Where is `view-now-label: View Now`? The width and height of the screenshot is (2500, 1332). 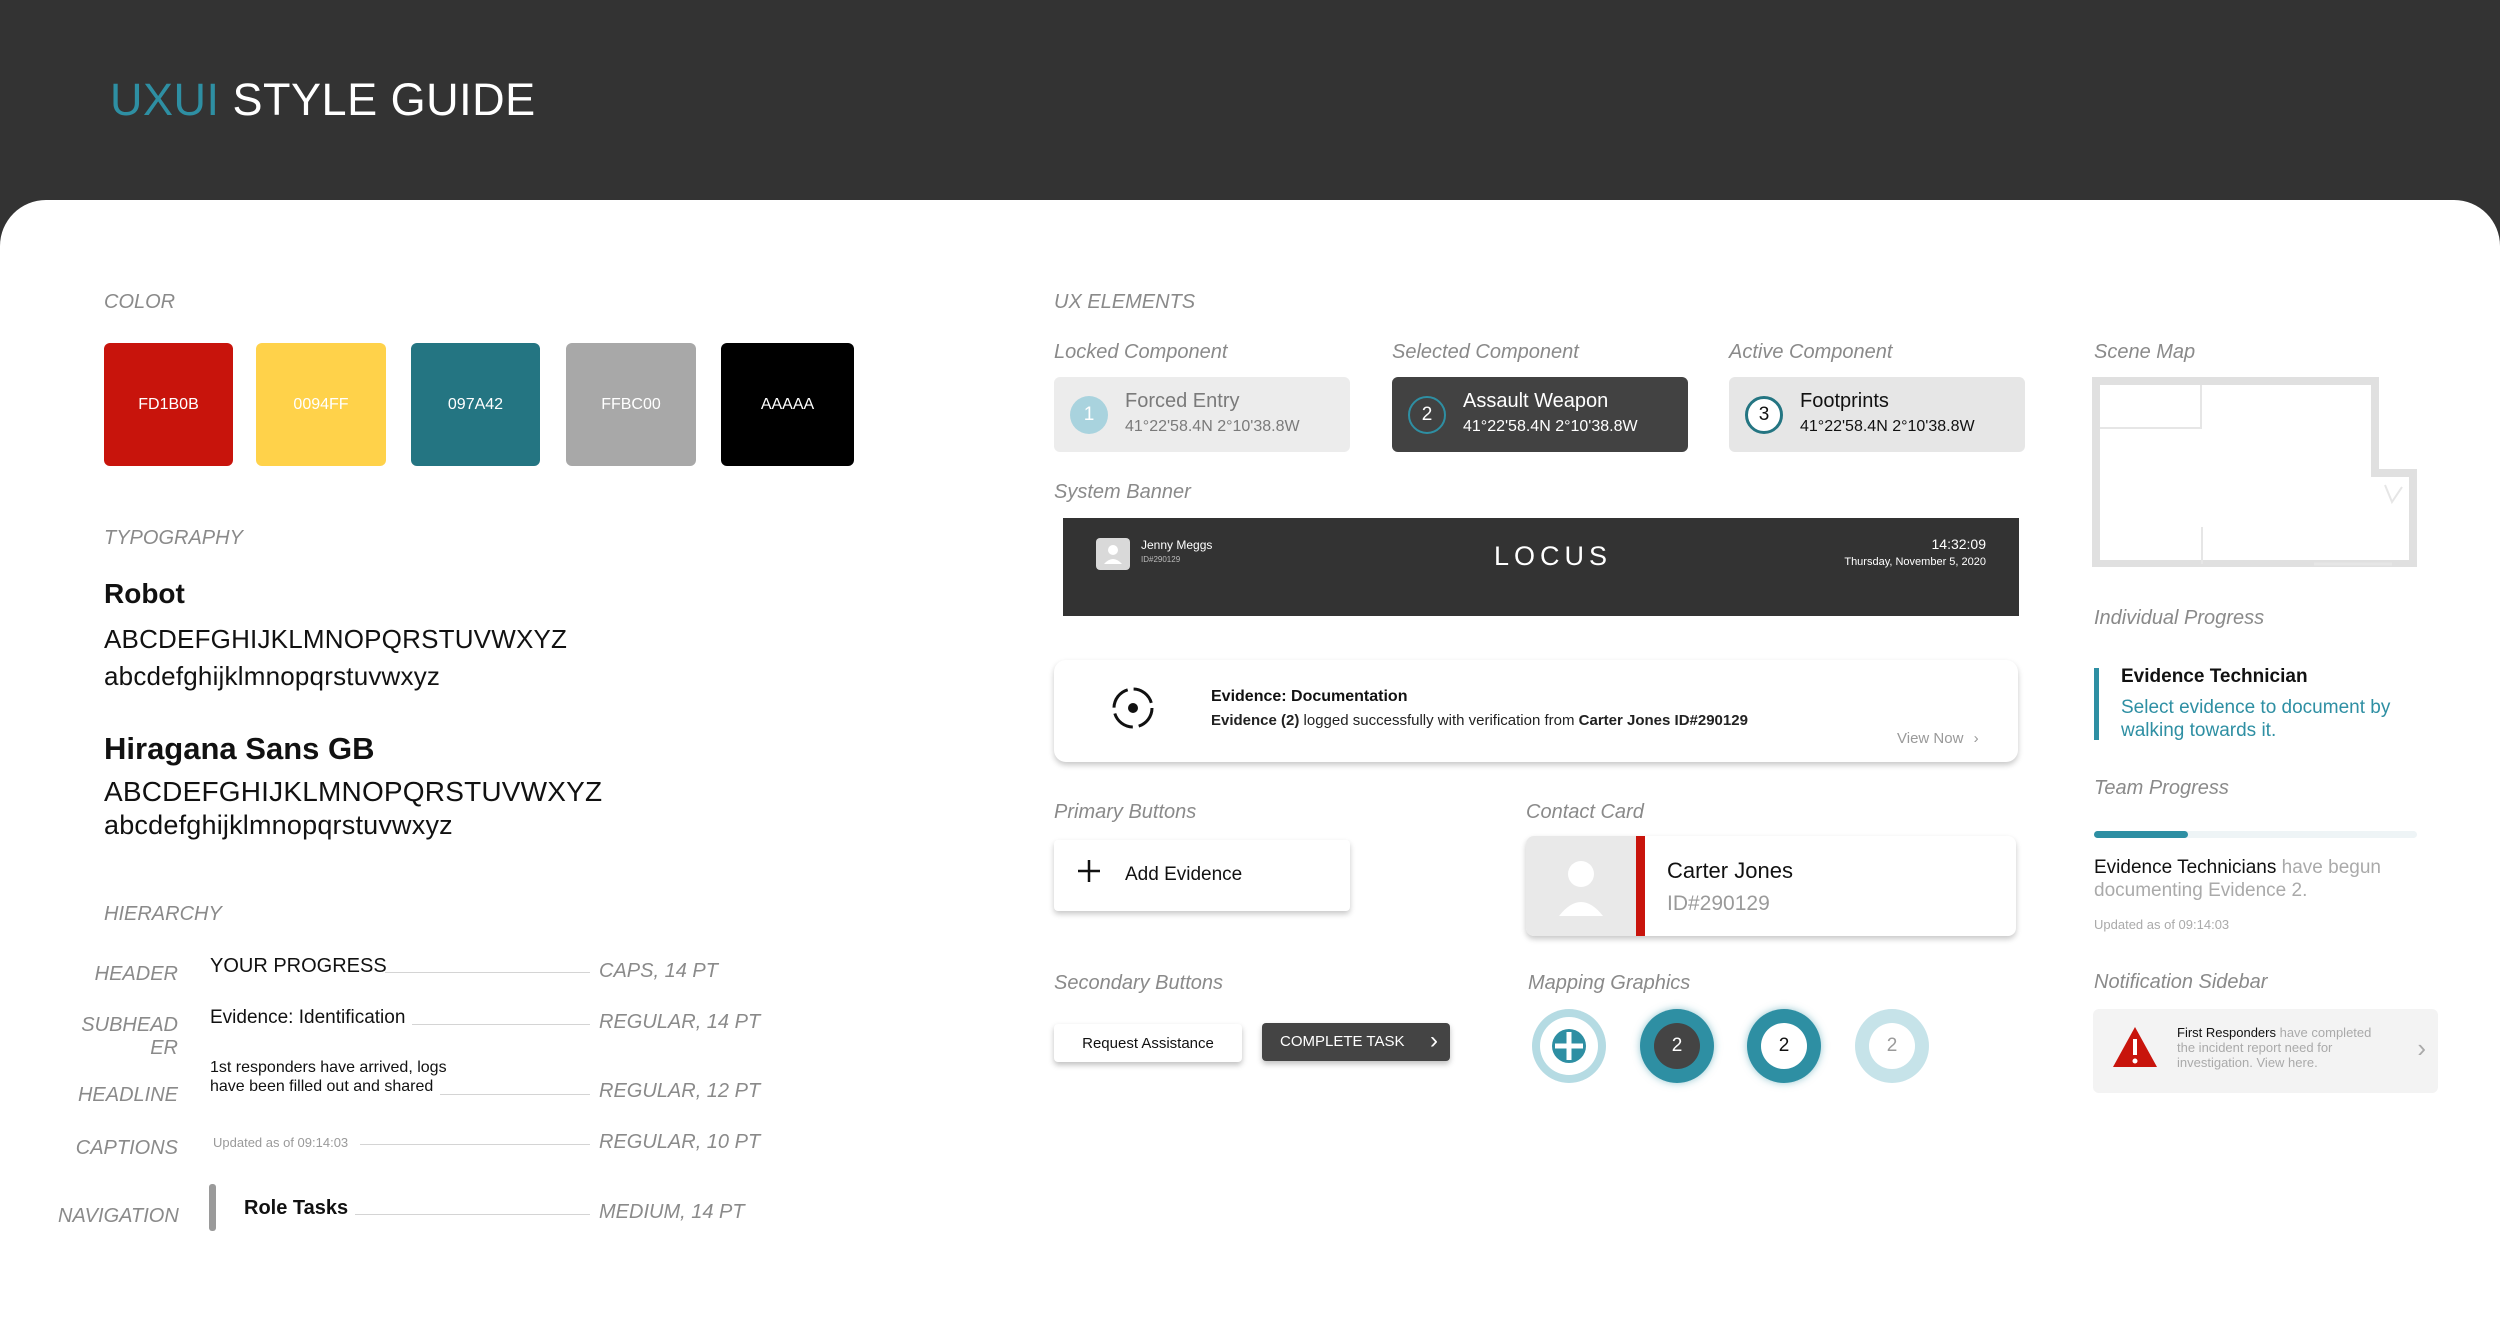 view-now-label: View Now is located at coordinates (1930, 738).